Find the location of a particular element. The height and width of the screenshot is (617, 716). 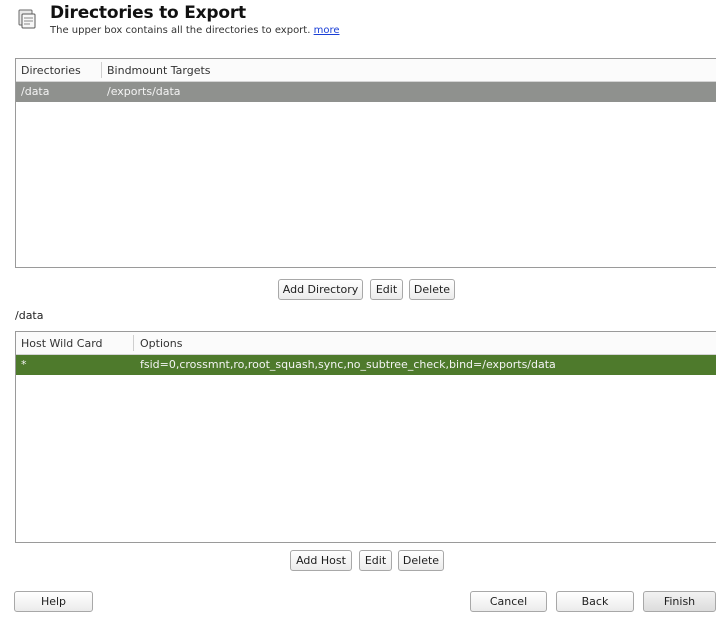

add-host-button: Add Host is located at coordinates (321, 560).